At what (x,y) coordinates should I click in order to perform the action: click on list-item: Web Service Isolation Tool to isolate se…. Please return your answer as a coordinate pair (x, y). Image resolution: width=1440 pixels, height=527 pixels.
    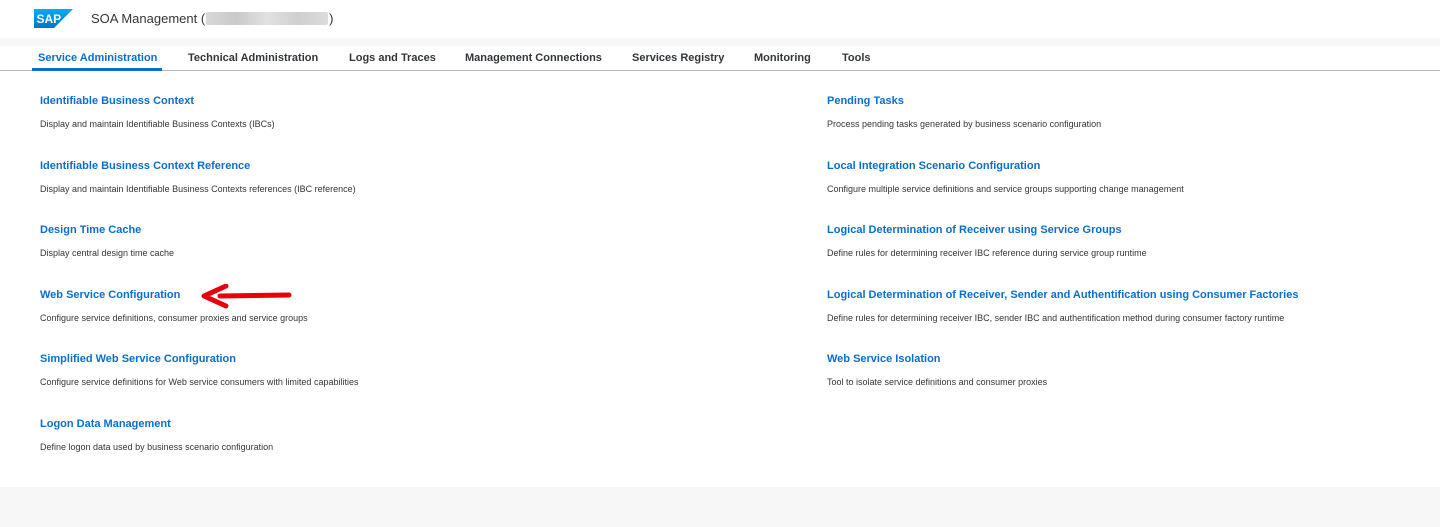
    Looking at the image, I should click on (937, 370).